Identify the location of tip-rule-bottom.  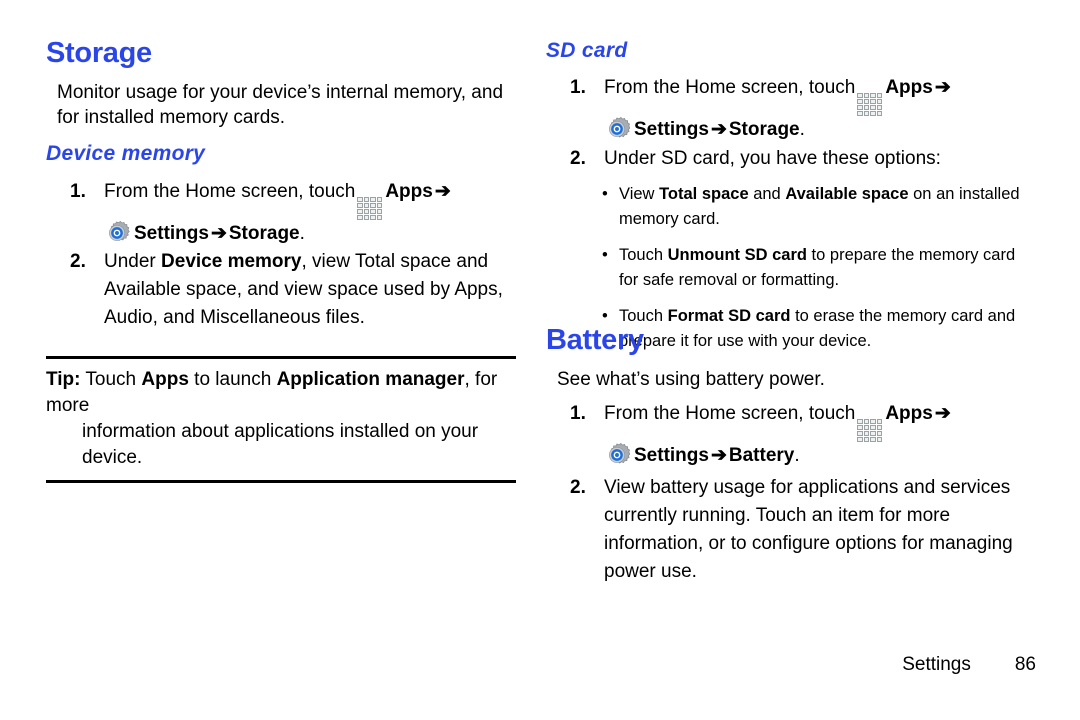
(281, 482).